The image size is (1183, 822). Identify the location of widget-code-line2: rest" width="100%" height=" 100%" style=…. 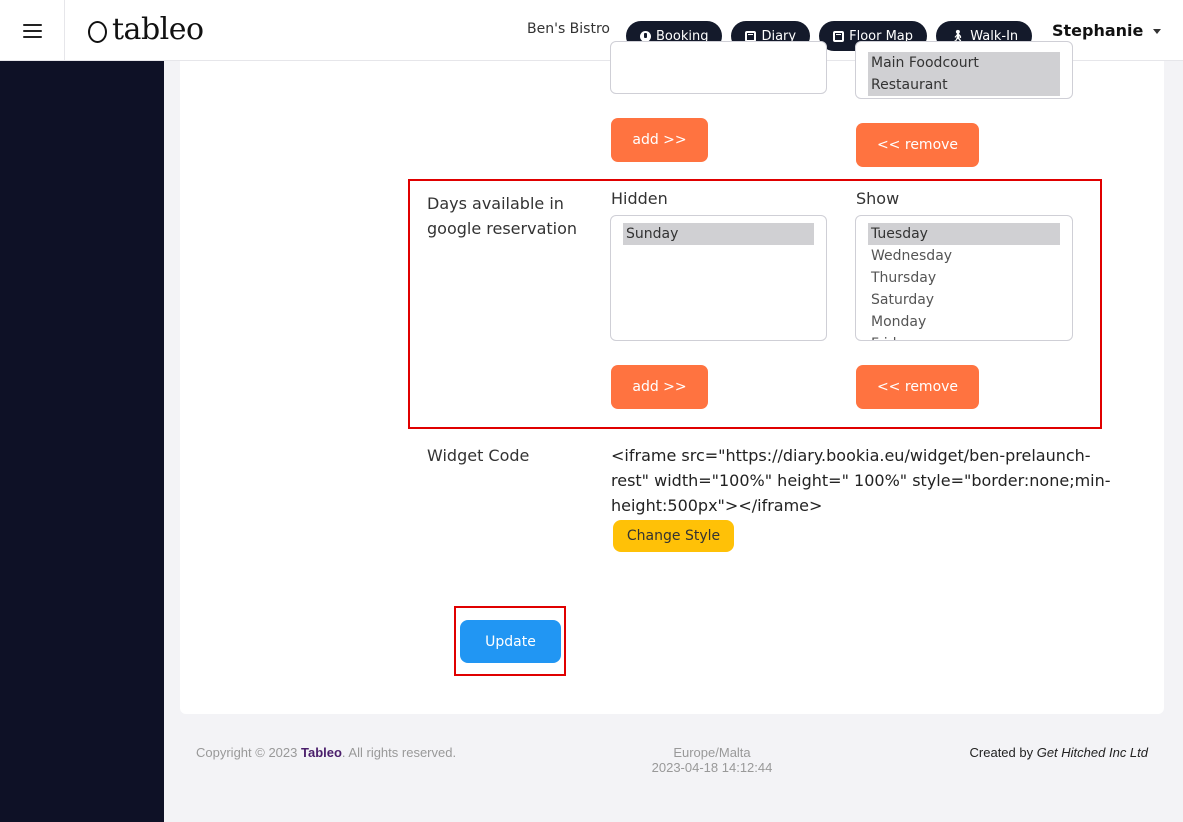
(861, 480).